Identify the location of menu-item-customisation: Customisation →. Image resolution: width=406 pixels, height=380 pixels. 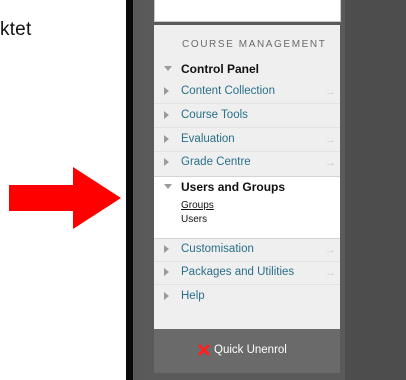
(247, 250).